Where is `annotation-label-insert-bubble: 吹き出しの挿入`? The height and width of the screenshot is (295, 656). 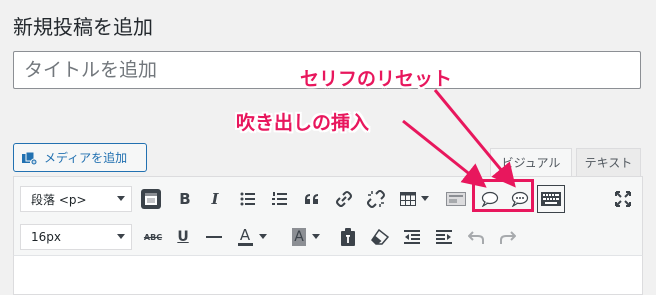 annotation-label-insert-bubble: 吹き出しの挿入 is located at coordinates (303, 123).